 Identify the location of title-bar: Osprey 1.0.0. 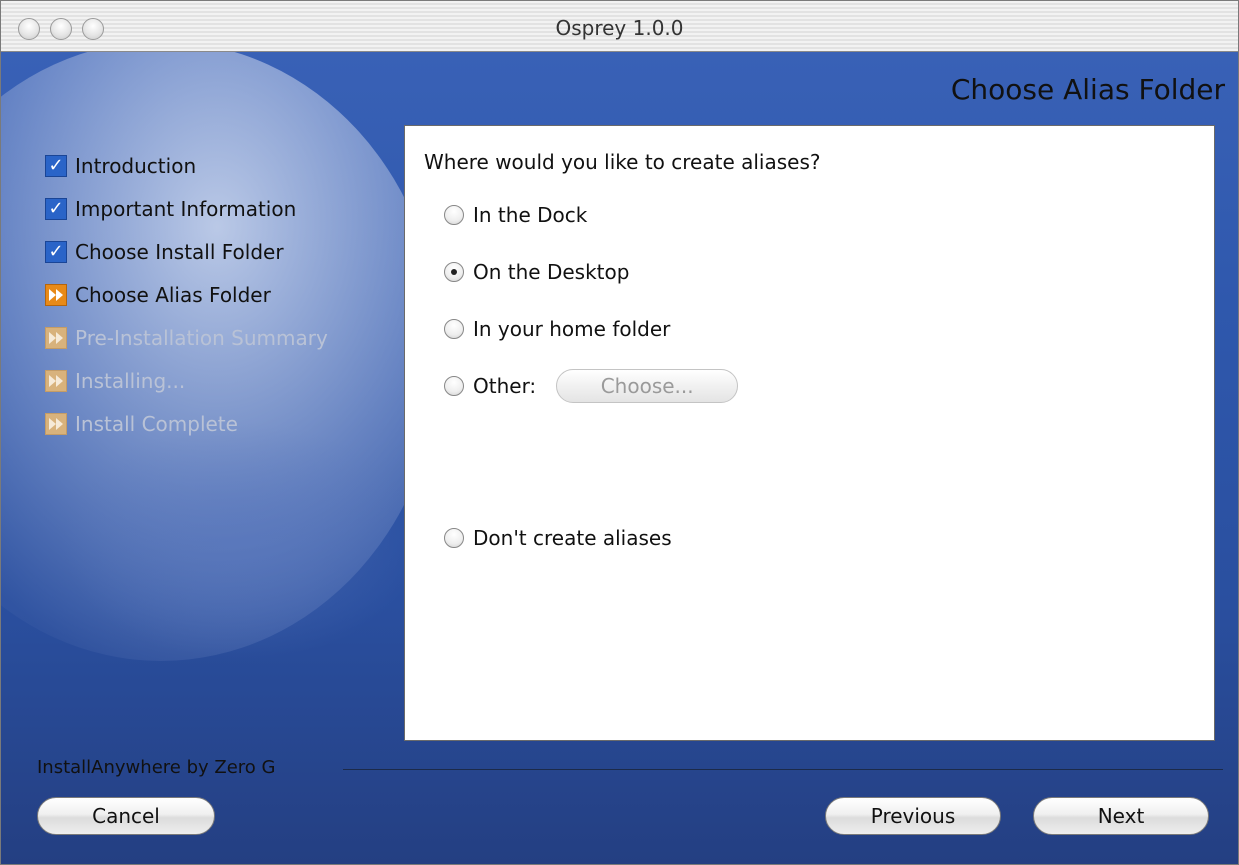
(619, 26).